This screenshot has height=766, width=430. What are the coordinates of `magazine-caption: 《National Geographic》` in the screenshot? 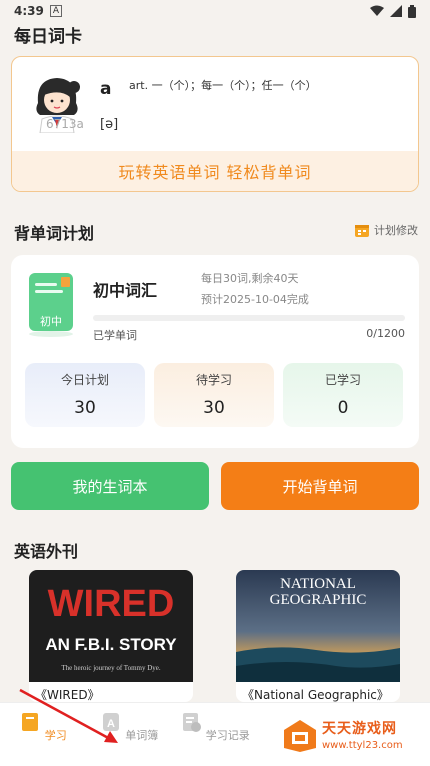 It's located at (315, 695).